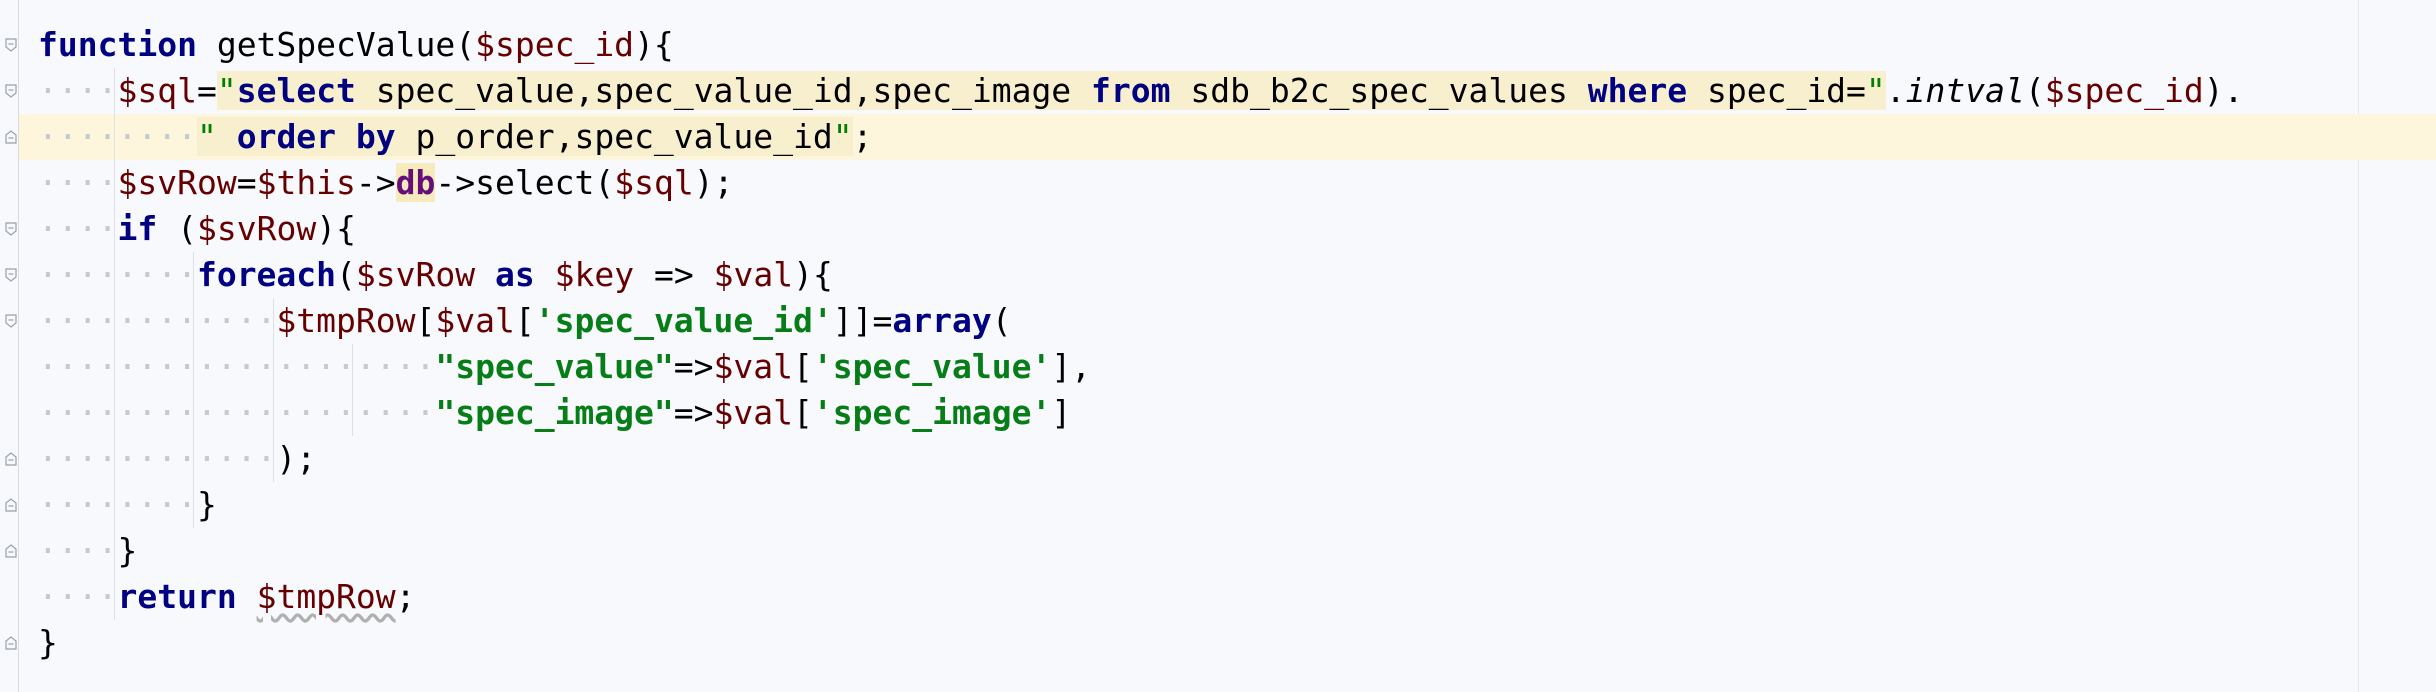 The image size is (2436, 692). What do you see at coordinates (1061, 412) in the screenshot?
I see `code-token: ]` at bounding box center [1061, 412].